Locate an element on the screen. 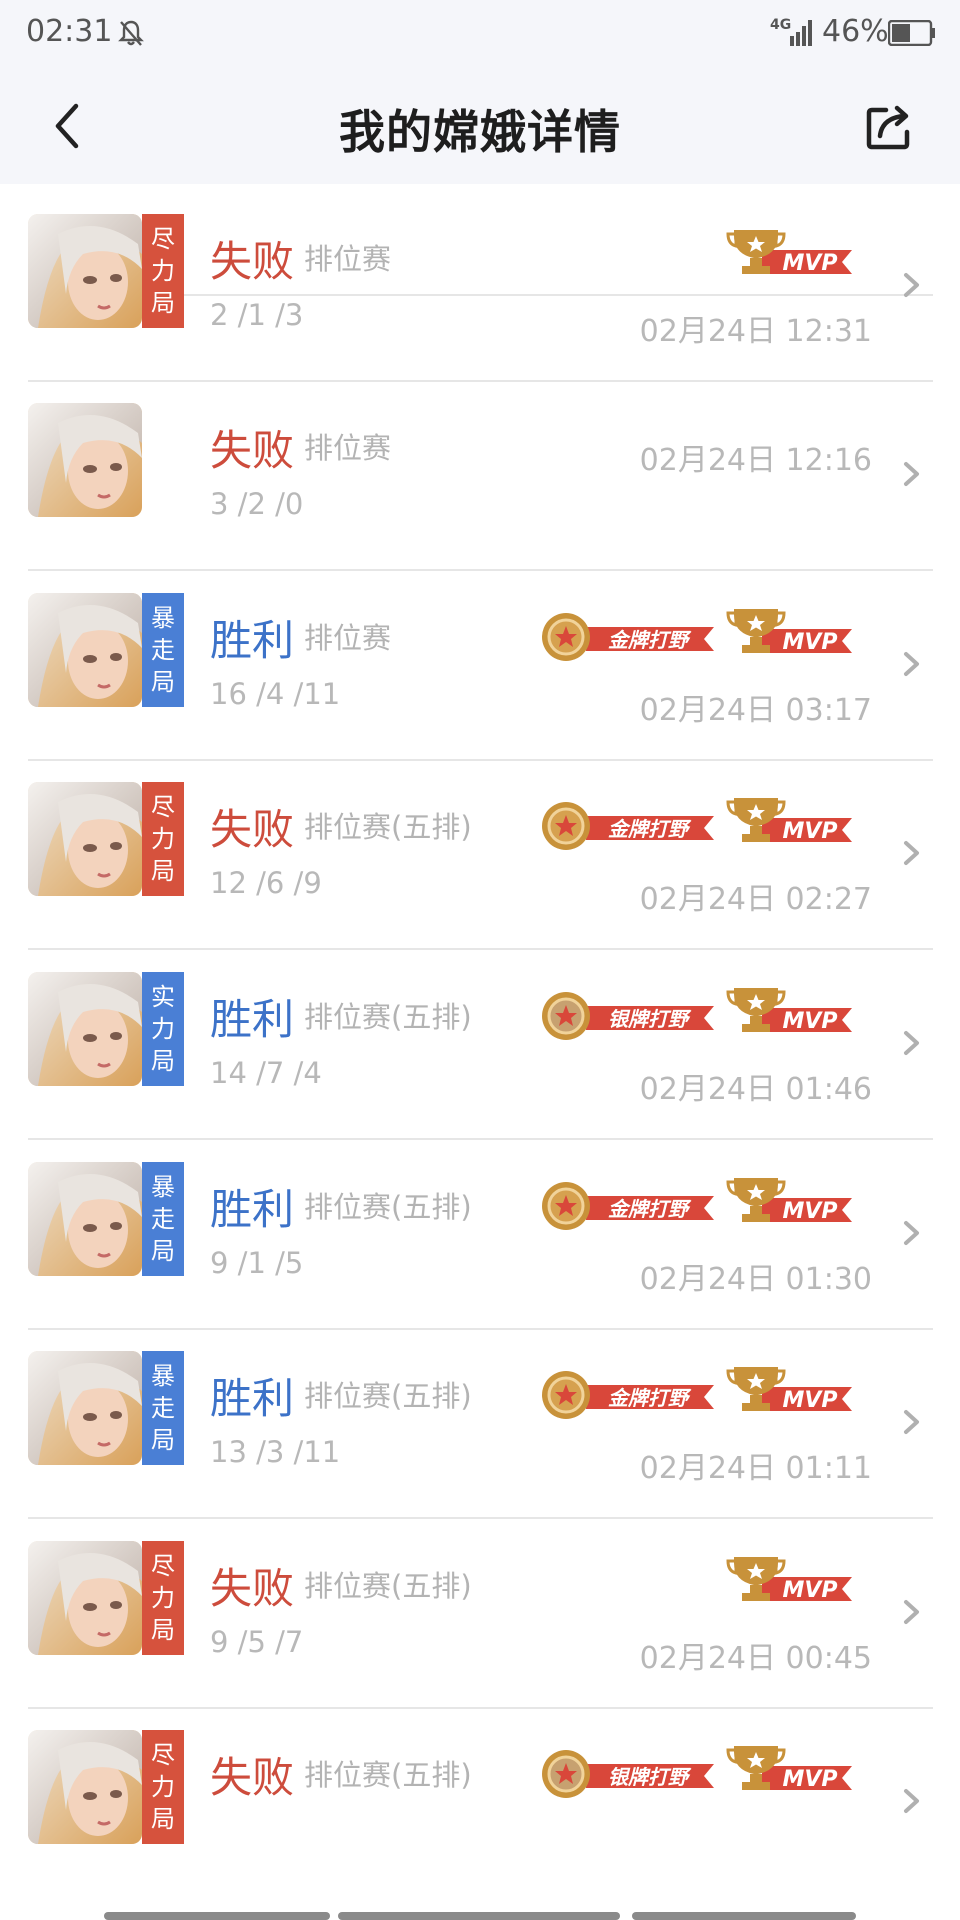 This screenshot has height=1920, width=960. status-time: 02:31 is located at coordinates (69, 31).